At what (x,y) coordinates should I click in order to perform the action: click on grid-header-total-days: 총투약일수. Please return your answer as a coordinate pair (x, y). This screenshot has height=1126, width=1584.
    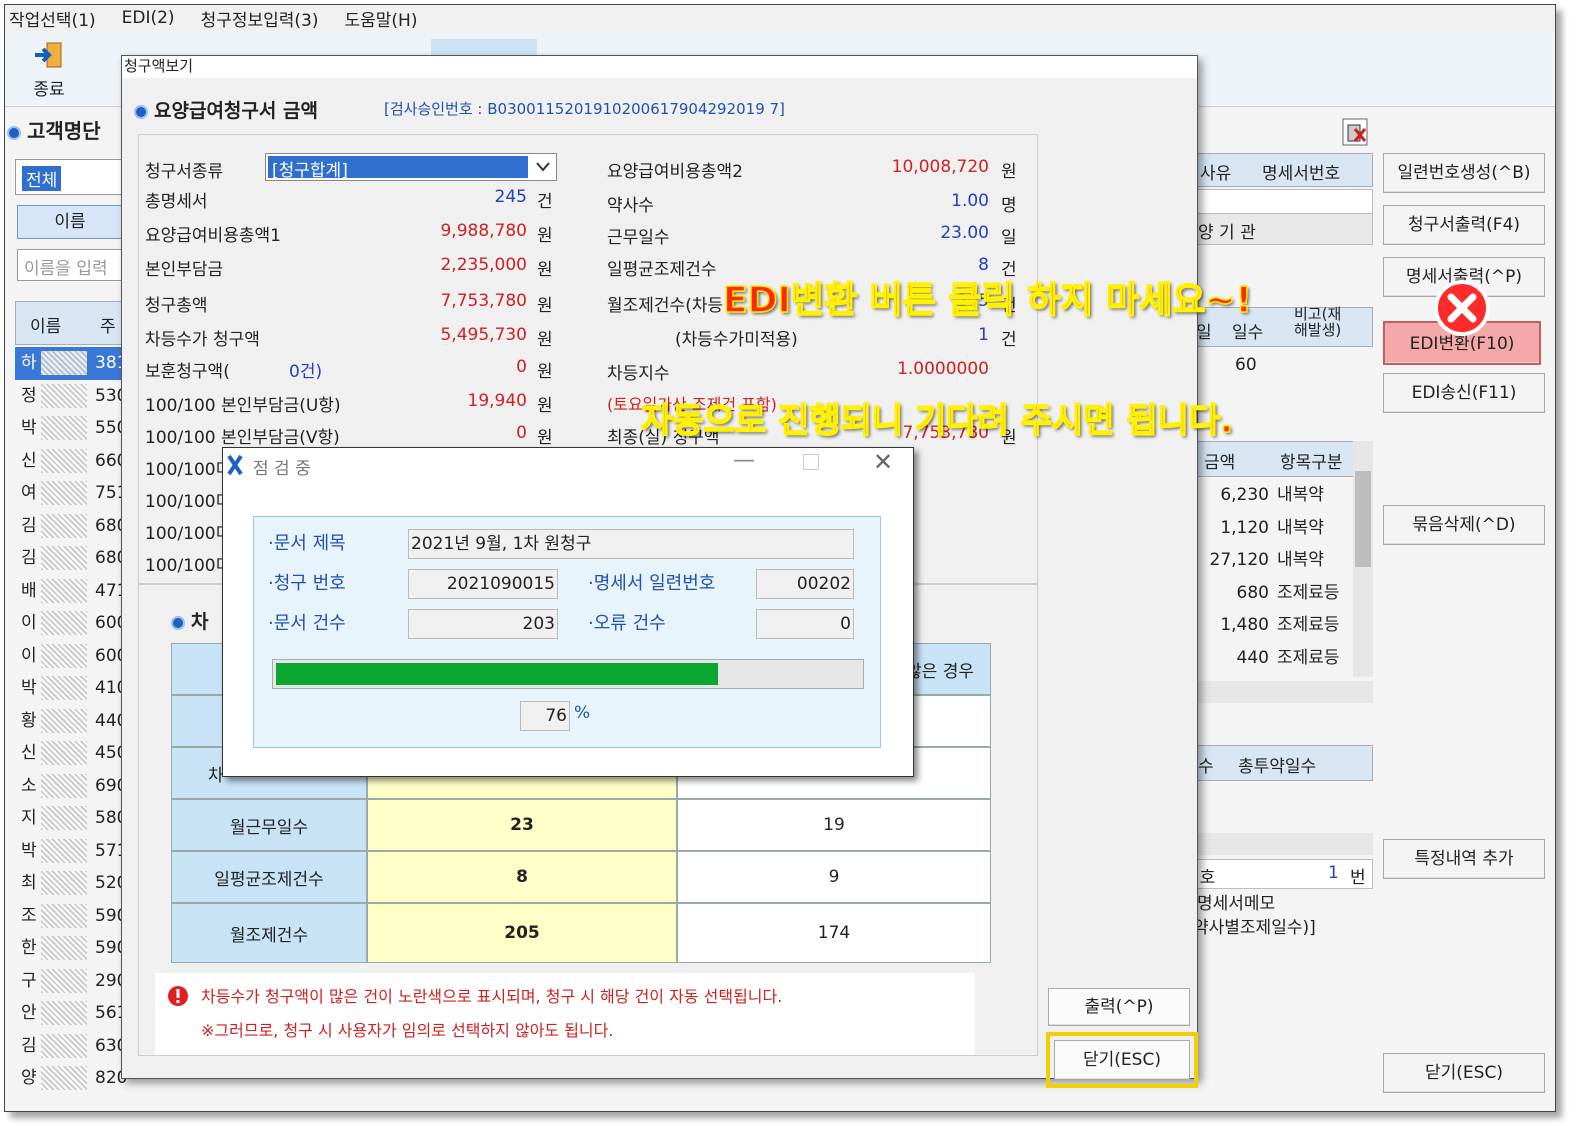
    Looking at the image, I should click on (1277, 767).